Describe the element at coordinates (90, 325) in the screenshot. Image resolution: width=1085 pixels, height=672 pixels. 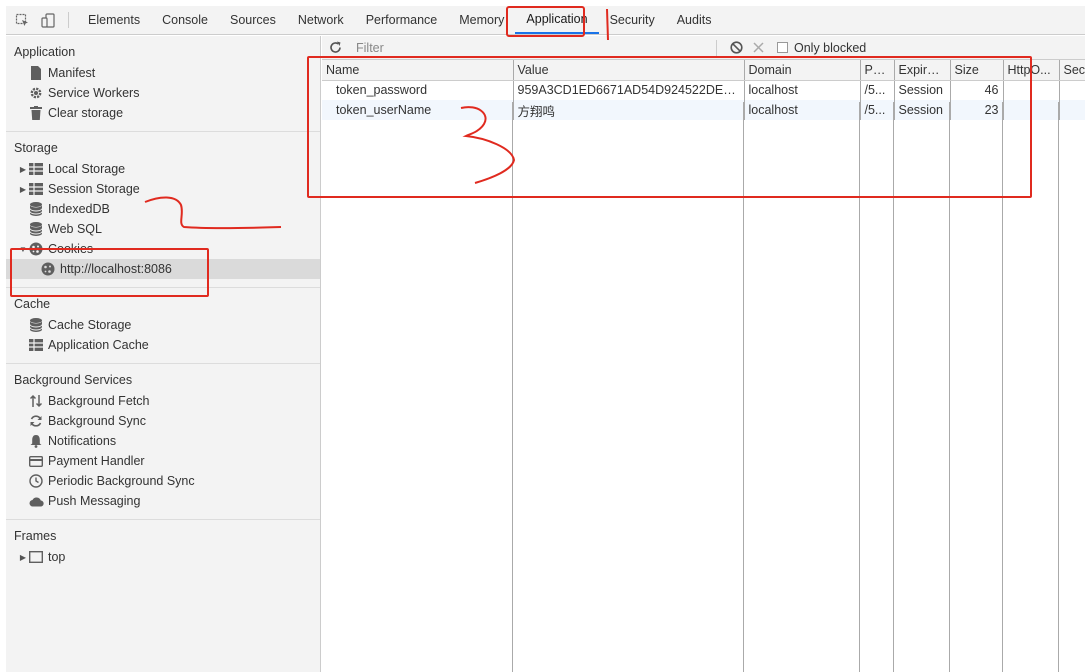
I see `sidebar-item-label: Cache Storage` at that location.